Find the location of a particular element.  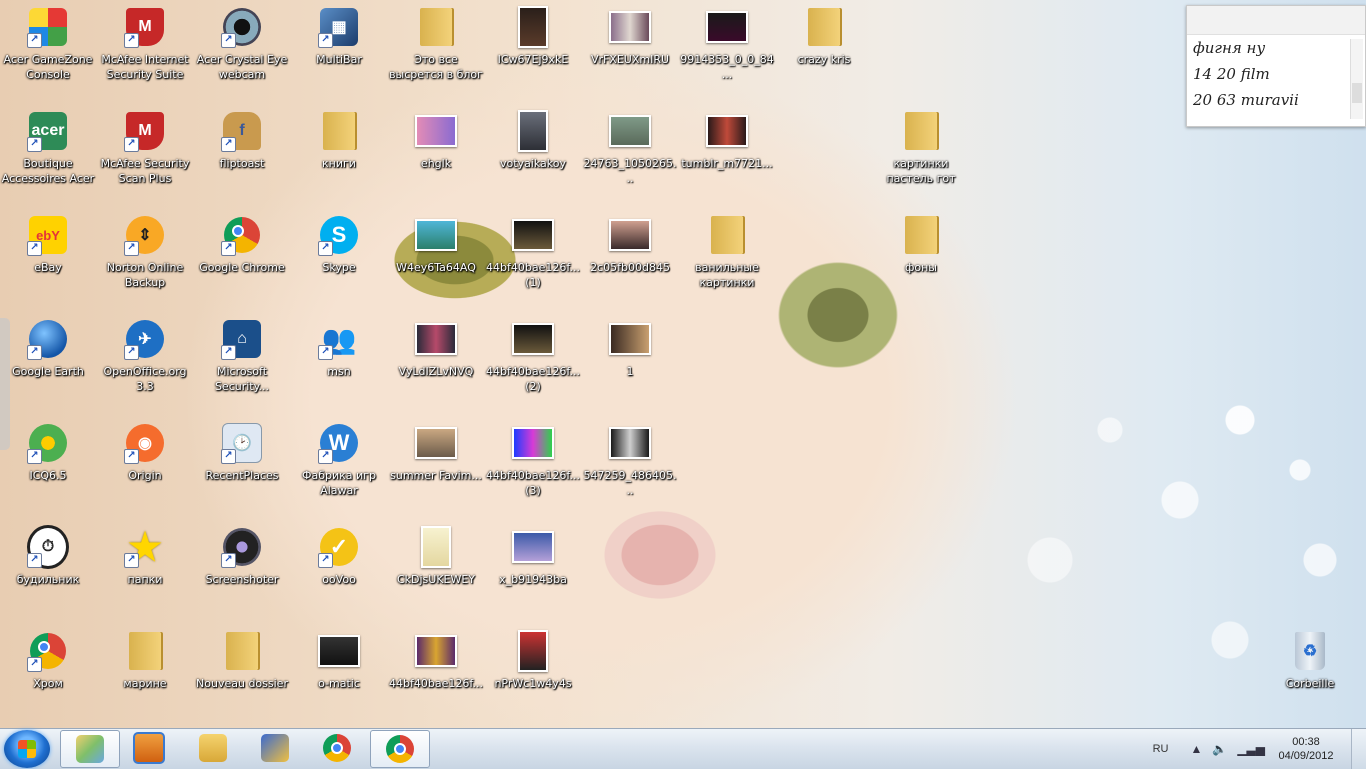

desktop-icon-image-2c05: 2c05fb00d845 is located at coordinates (630, 258).